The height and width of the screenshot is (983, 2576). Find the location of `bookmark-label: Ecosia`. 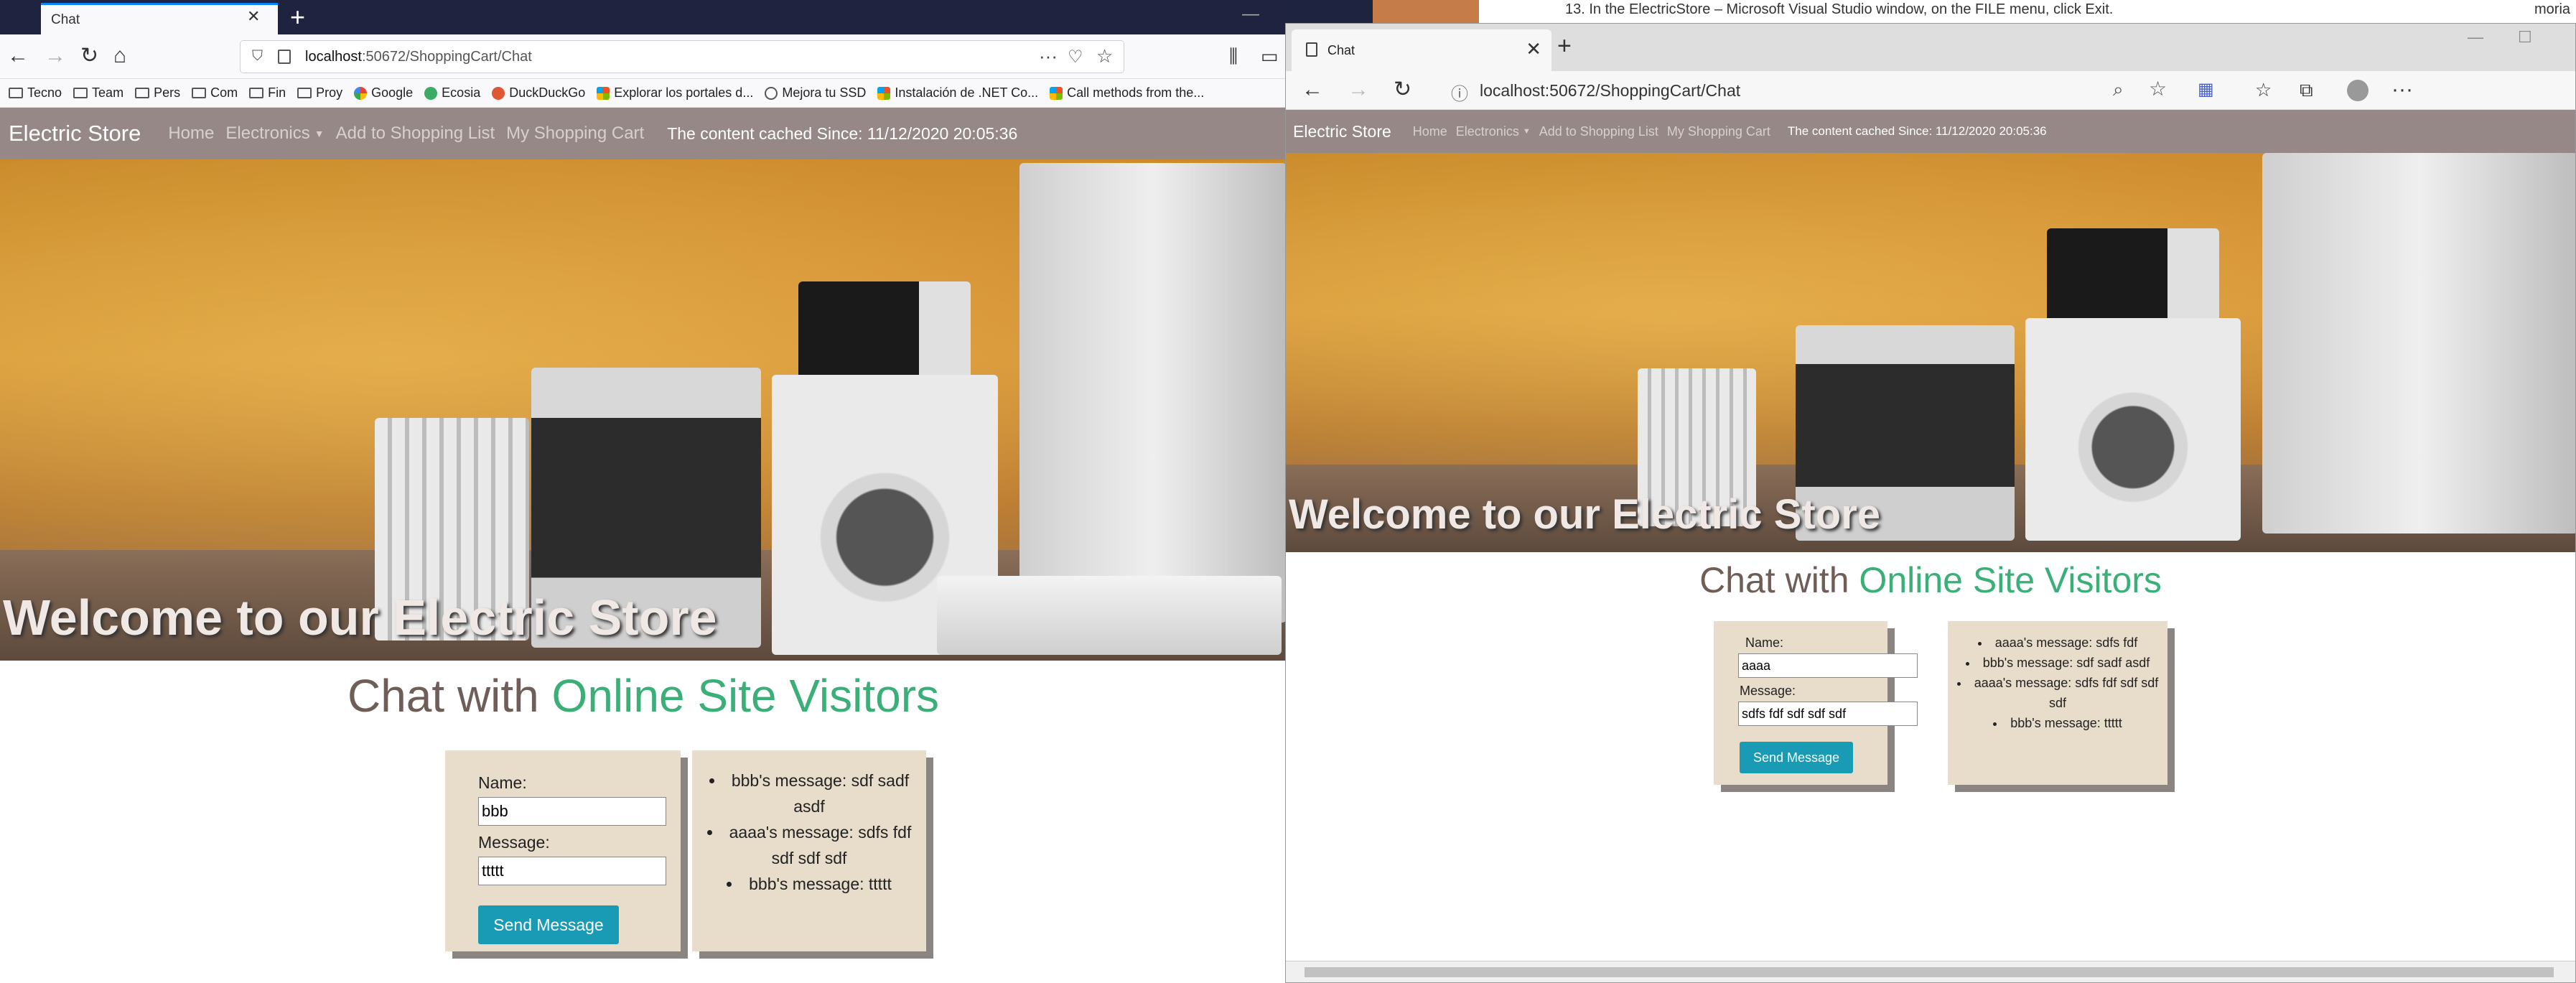

bookmark-label: Ecosia is located at coordinates (461, 92).